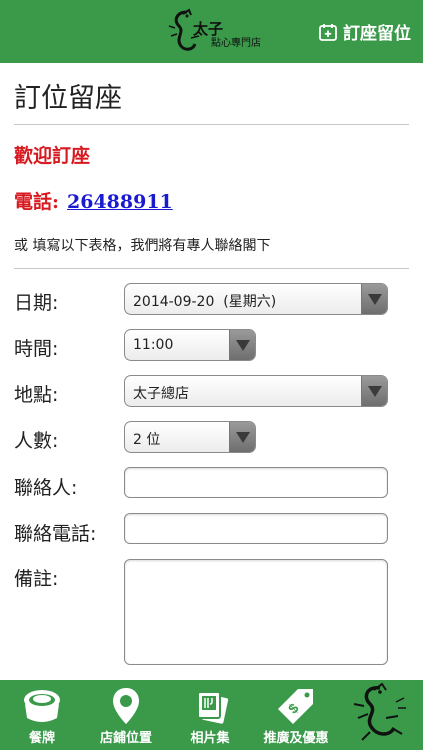 Image resolution: width=423 pixels, height=750 pixels. What do you see at coordinates (256, 528) in the screenshot?
I see `contact-phone-input` at bounding box center [256, 528].